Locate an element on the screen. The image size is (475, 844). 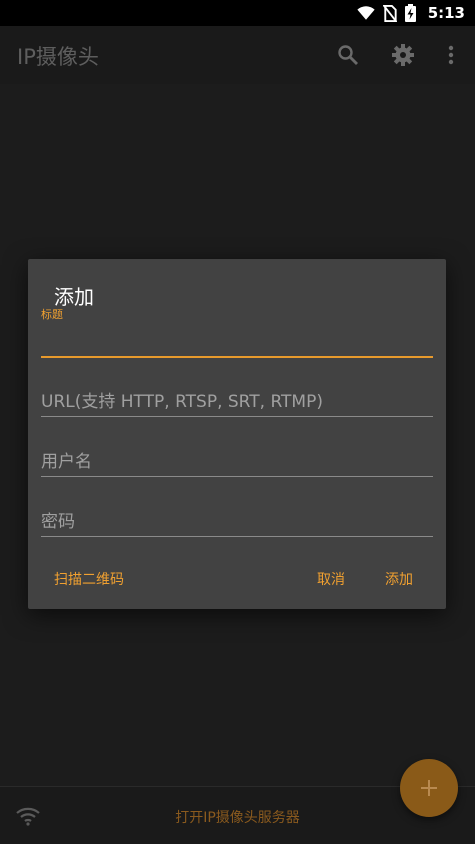
status-time: 5:13 is located at coordinates (446, 13).